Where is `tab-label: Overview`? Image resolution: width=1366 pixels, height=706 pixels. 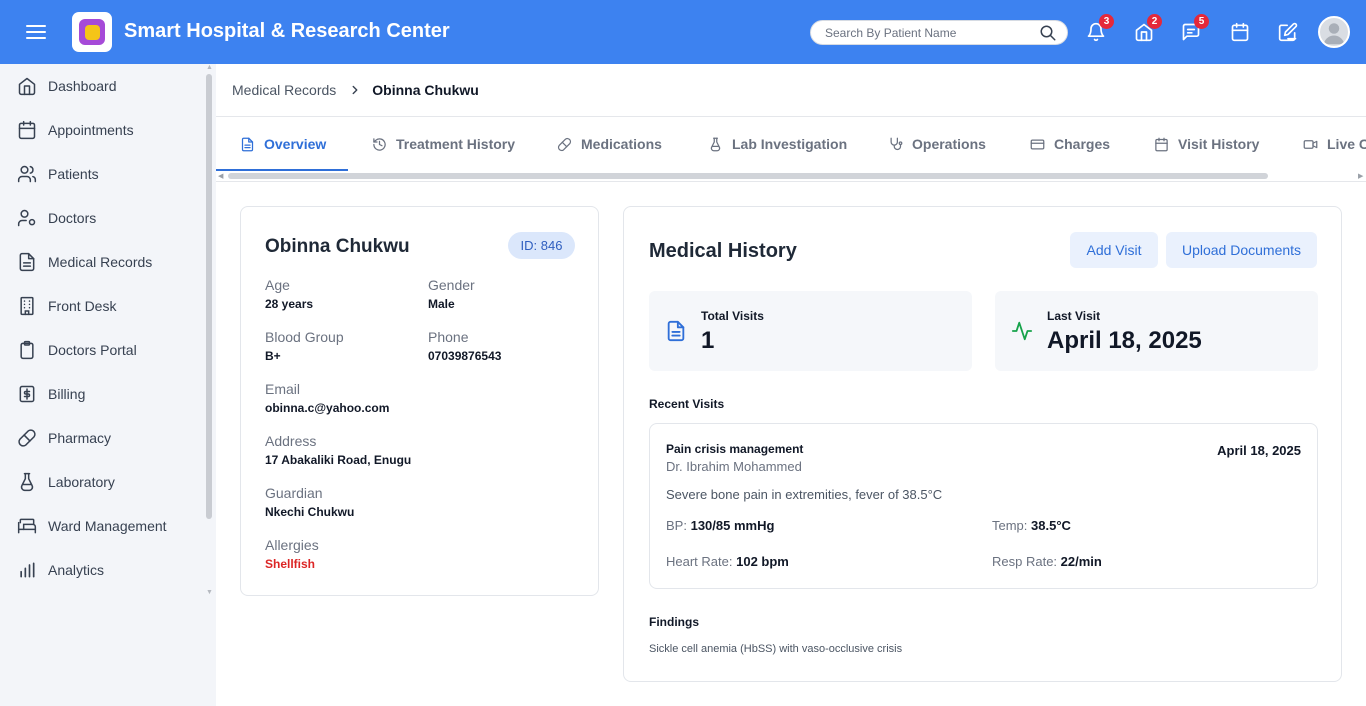
tab-label: Overview is located at coordinates (295, 144).